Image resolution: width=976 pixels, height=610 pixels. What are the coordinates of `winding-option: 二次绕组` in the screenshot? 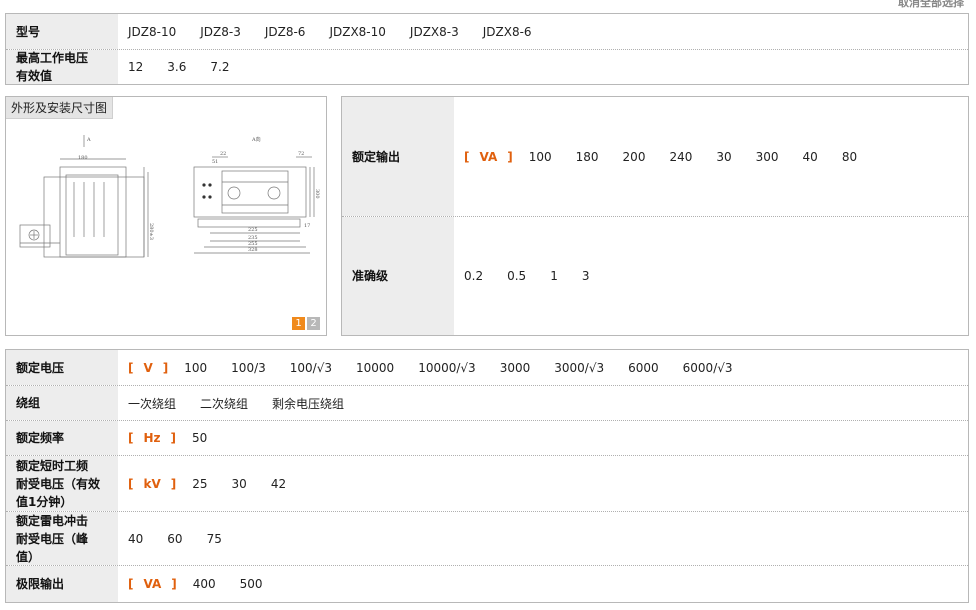 It's located at (224, 403).